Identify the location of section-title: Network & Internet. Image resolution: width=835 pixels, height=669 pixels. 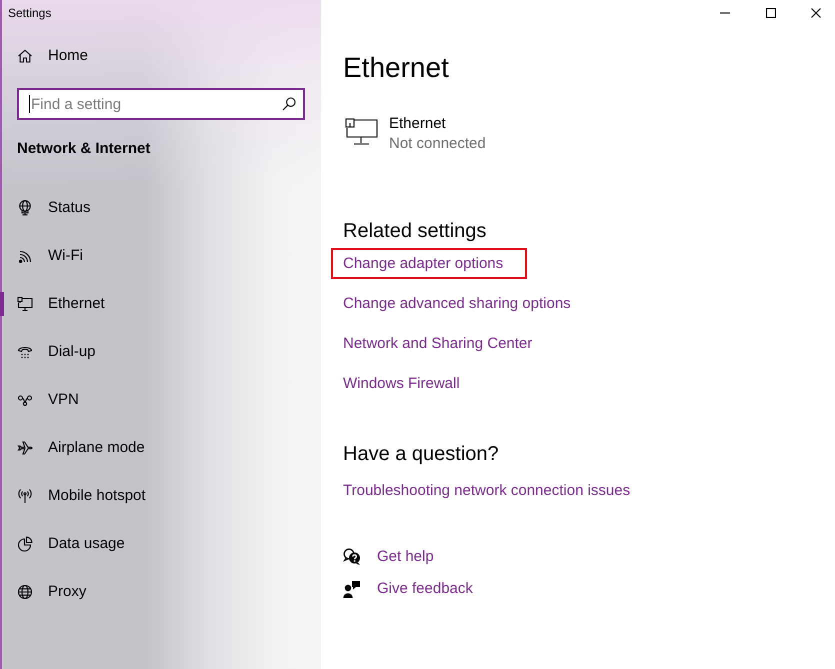
(83, 149).